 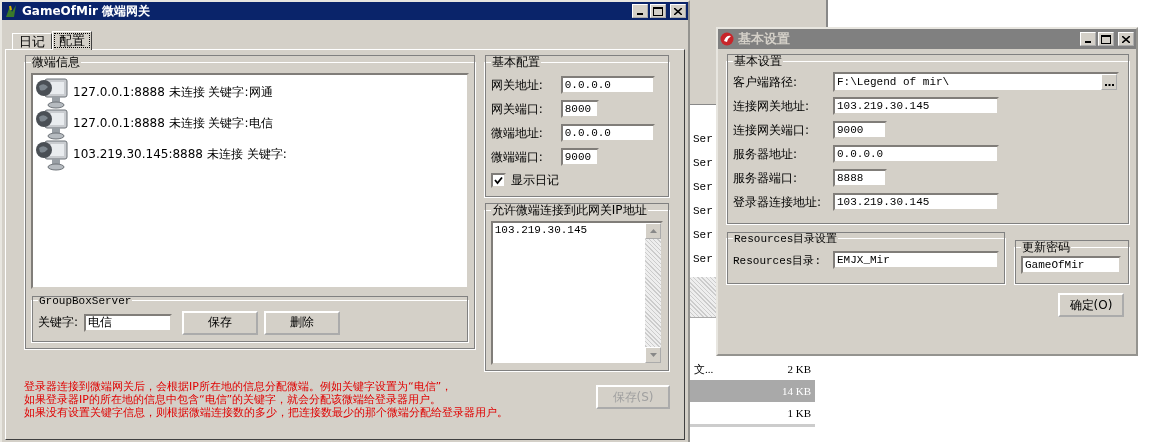 What do you see at coordinates (498, 180) in the screenshot?
I see `check-icon` at bounding box center [498, 180].